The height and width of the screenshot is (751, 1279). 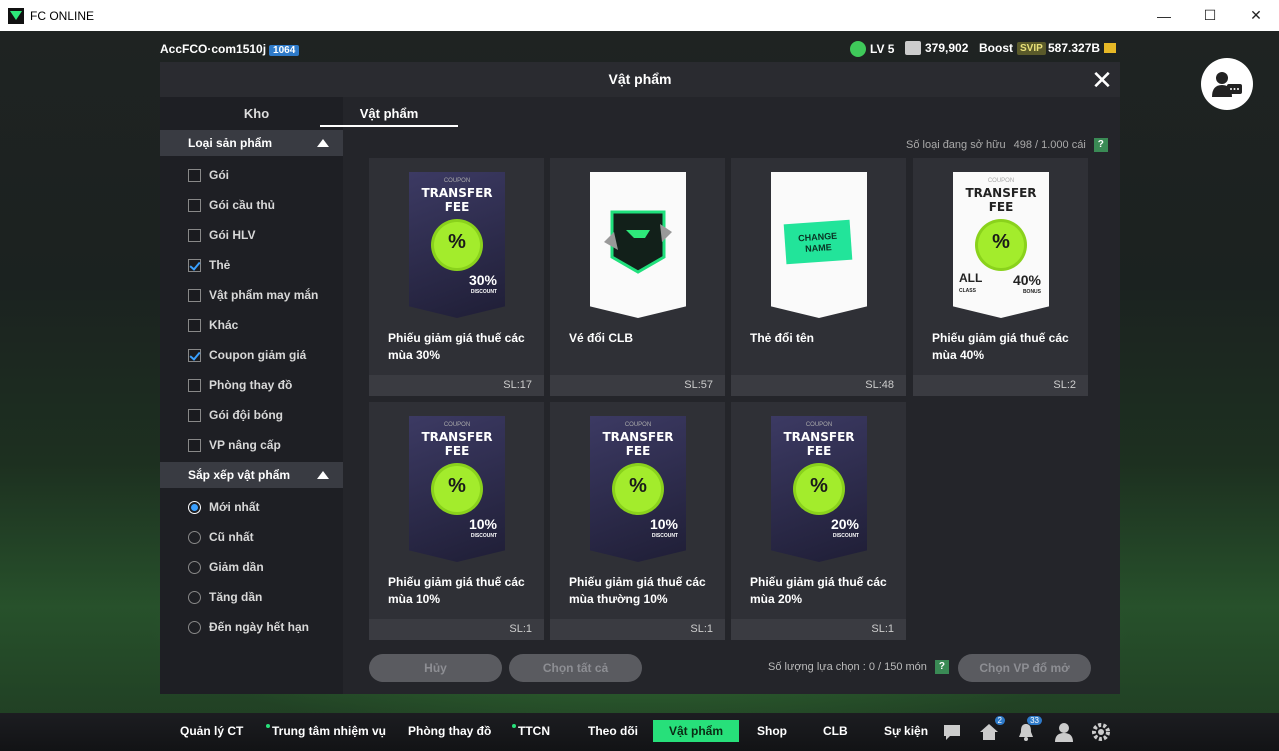 I want to click on coupon-card-image: COUPON TRANSFER FEE% ALL CLASS 40% BONUS, so click(x=1001, y=245).